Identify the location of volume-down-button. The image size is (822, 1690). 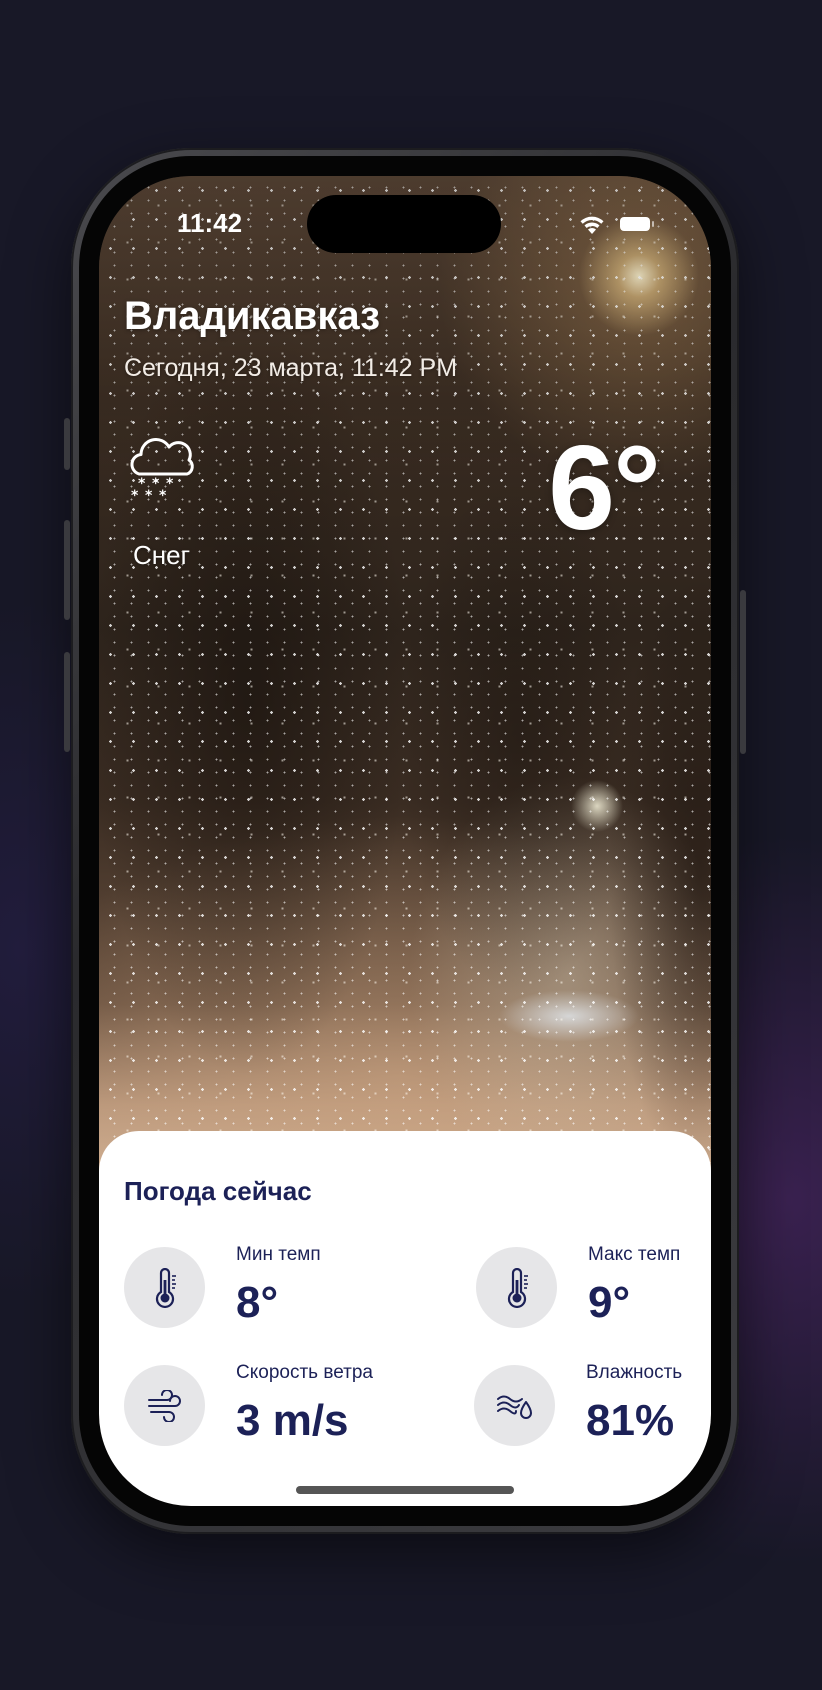
(67, 702).